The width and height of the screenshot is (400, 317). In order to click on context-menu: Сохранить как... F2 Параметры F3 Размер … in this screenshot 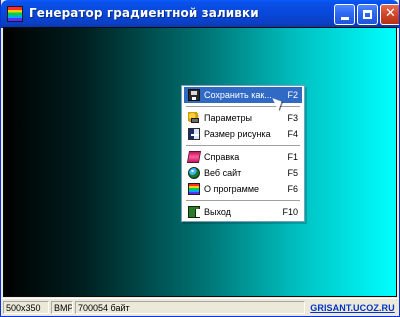, I will do `click(243, 153)`.